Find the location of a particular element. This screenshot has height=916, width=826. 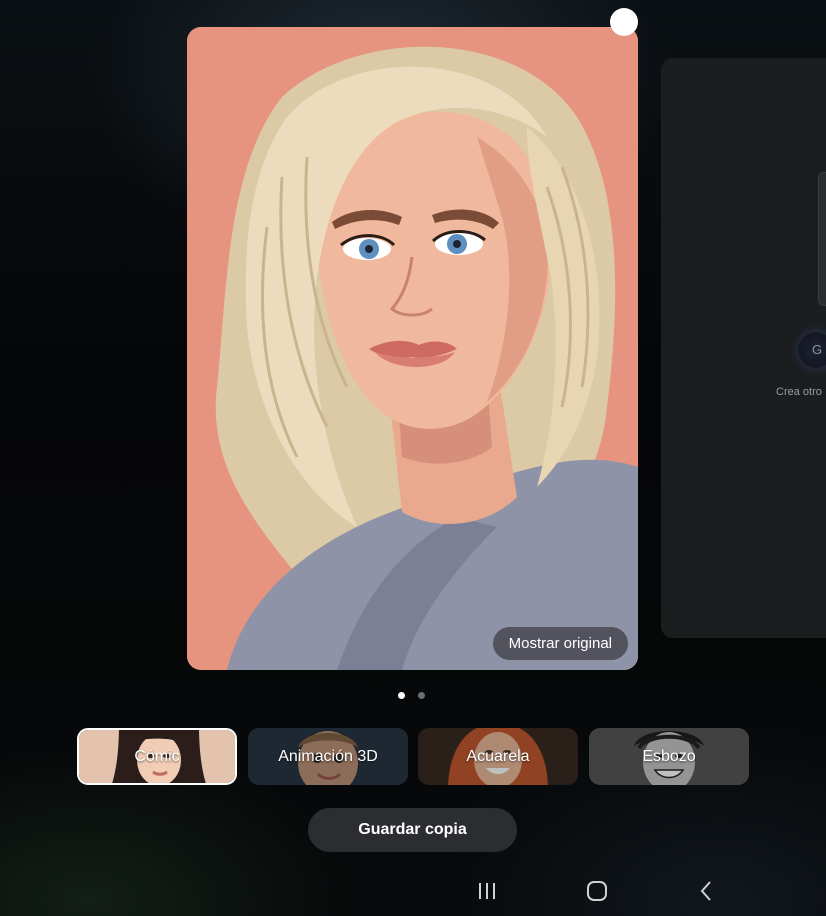

home-icon is located at coordinates (597, 891).